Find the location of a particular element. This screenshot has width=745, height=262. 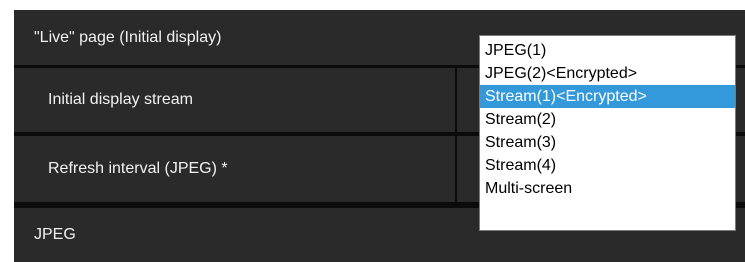

refresh-interval-row: Refresh interval (JPEG) * is located at coordinates (234, 169).